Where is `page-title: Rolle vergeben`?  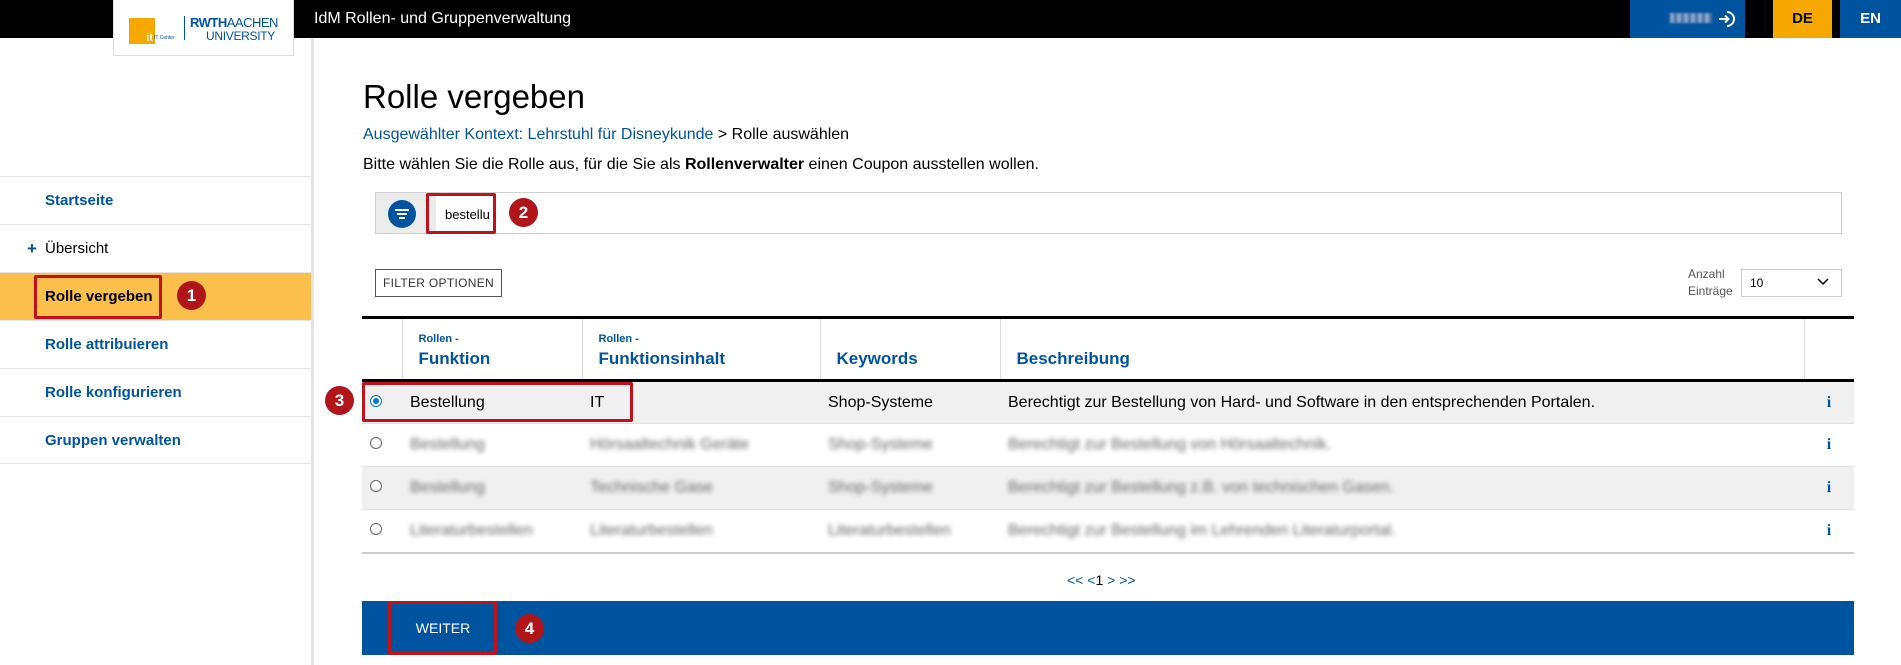
page-title: Rolle vergeben is located at coordinates (474, 96).